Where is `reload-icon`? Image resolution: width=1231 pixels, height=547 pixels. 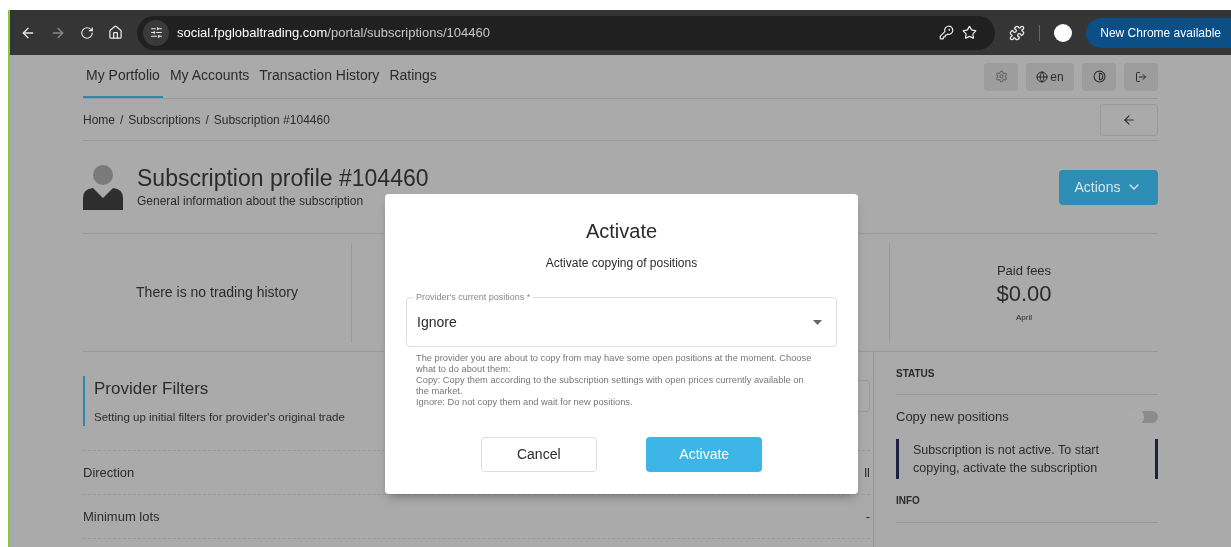 reload-icon is located at coordinates (87, 32).